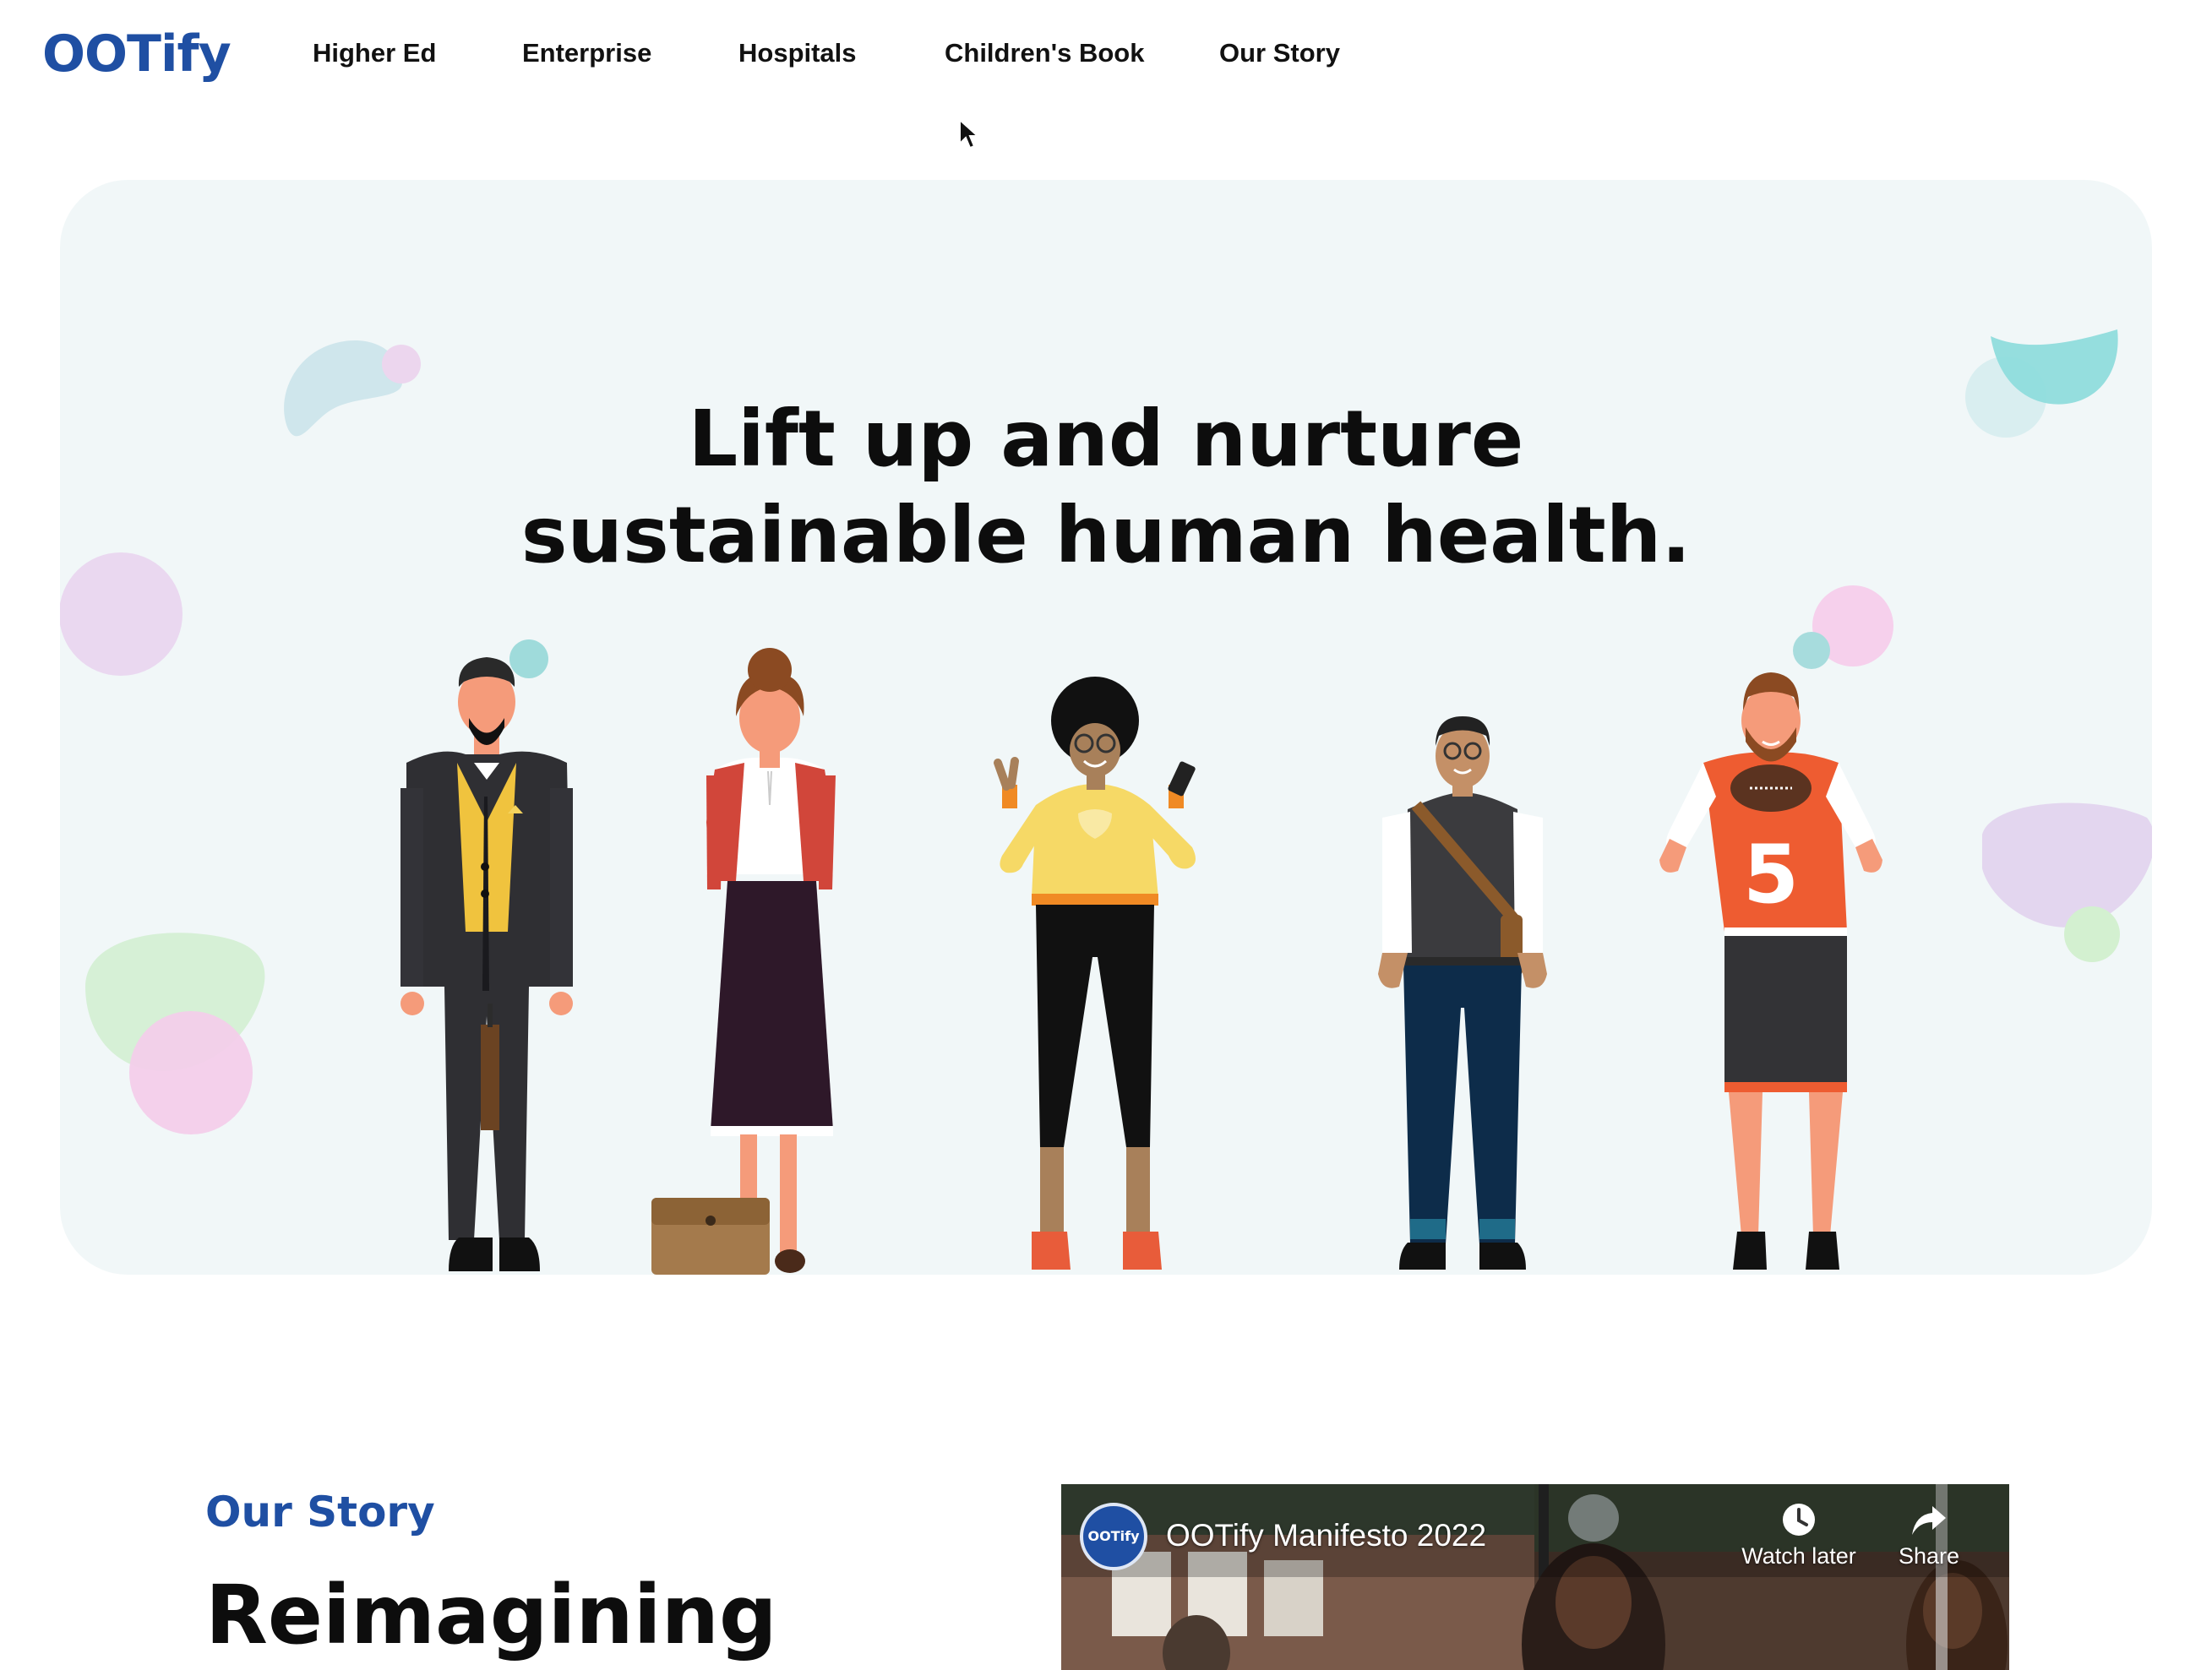 The image size is (2212, 1670). What do you see at coordinates (587, 54) in the screenshot?
I see `nav-link-enterprise: Enterprise` at bounding box center [587, 54].